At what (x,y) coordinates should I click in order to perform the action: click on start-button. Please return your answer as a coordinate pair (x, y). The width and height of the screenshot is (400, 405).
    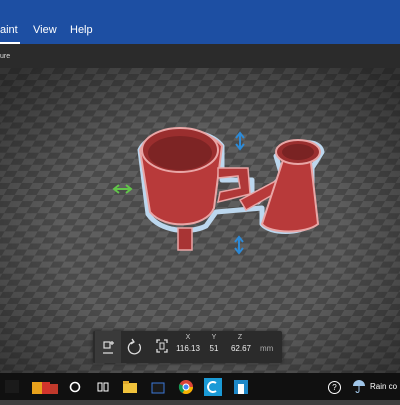
    Looking at the image, I should click on (12, 386).